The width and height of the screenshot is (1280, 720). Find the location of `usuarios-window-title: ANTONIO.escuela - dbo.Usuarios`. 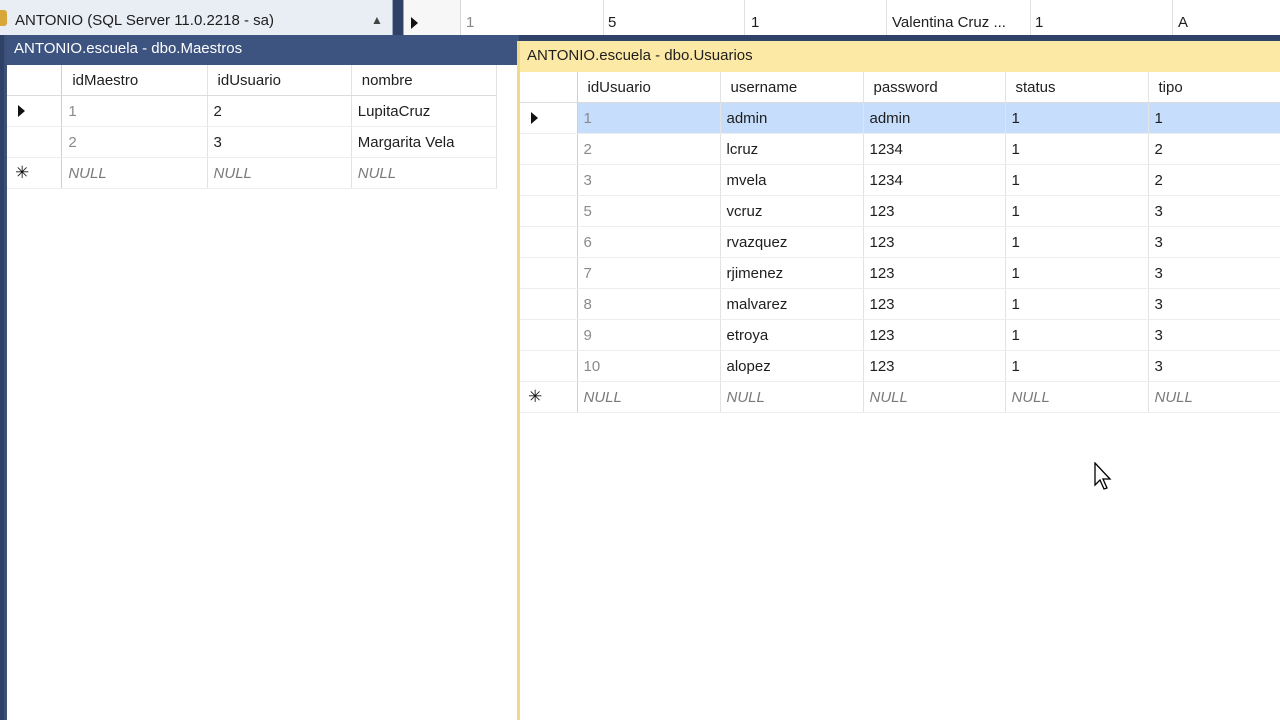

usuarios-window-title: ANTONIO.escuela - dbo.Usuarios is located at coordinates (900, 56).